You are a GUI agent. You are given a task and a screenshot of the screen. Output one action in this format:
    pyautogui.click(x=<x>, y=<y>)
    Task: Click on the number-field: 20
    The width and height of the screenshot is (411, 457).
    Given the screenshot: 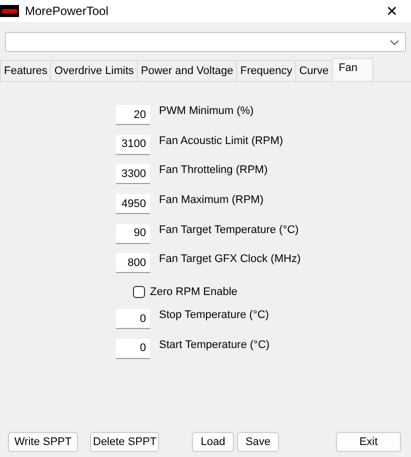 What is the action you would take?
    pyautogui.click(x=133, y=115)
    